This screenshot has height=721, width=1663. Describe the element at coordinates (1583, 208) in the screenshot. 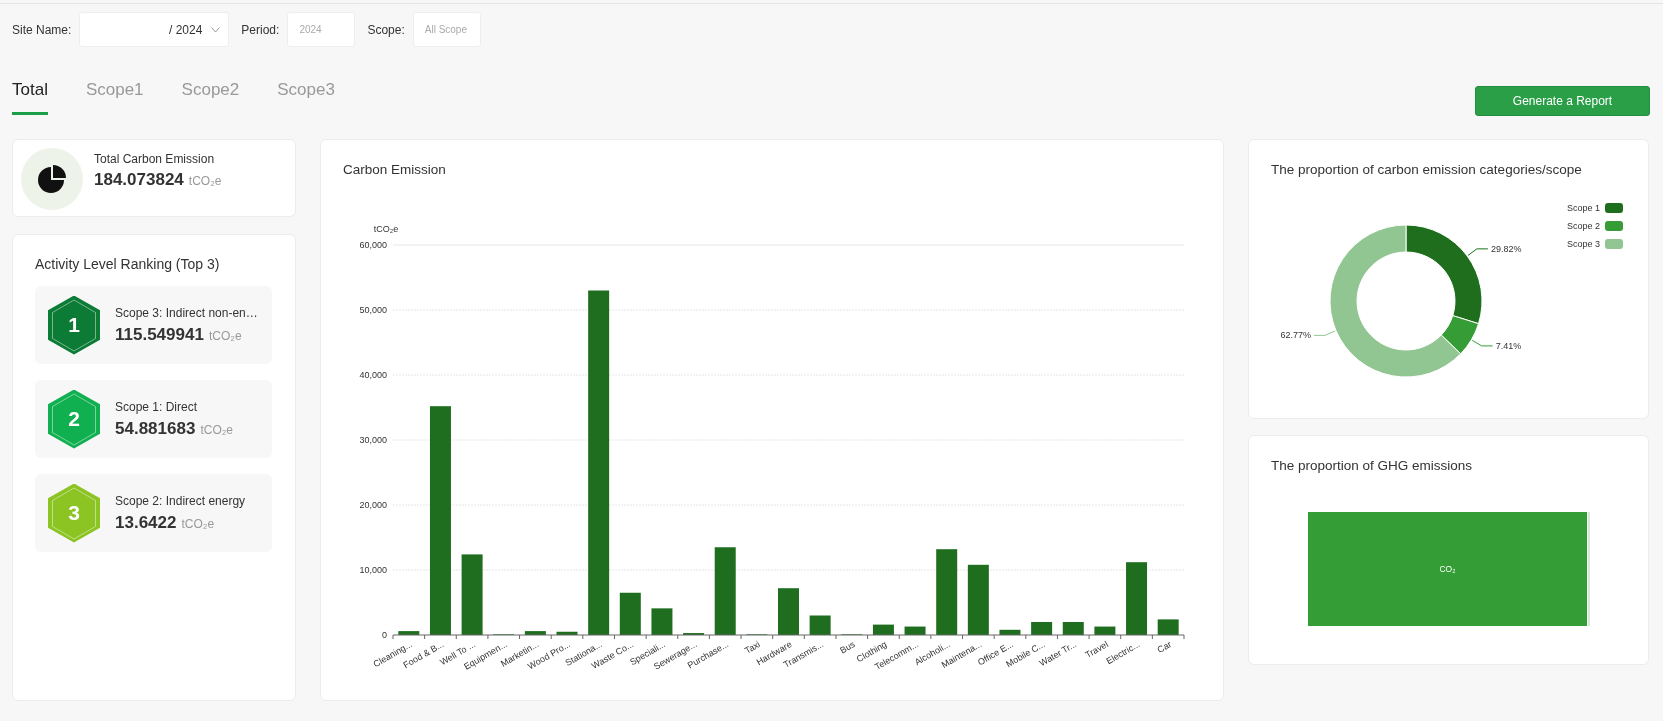

I see `legend-label: Scope 1` at that location.